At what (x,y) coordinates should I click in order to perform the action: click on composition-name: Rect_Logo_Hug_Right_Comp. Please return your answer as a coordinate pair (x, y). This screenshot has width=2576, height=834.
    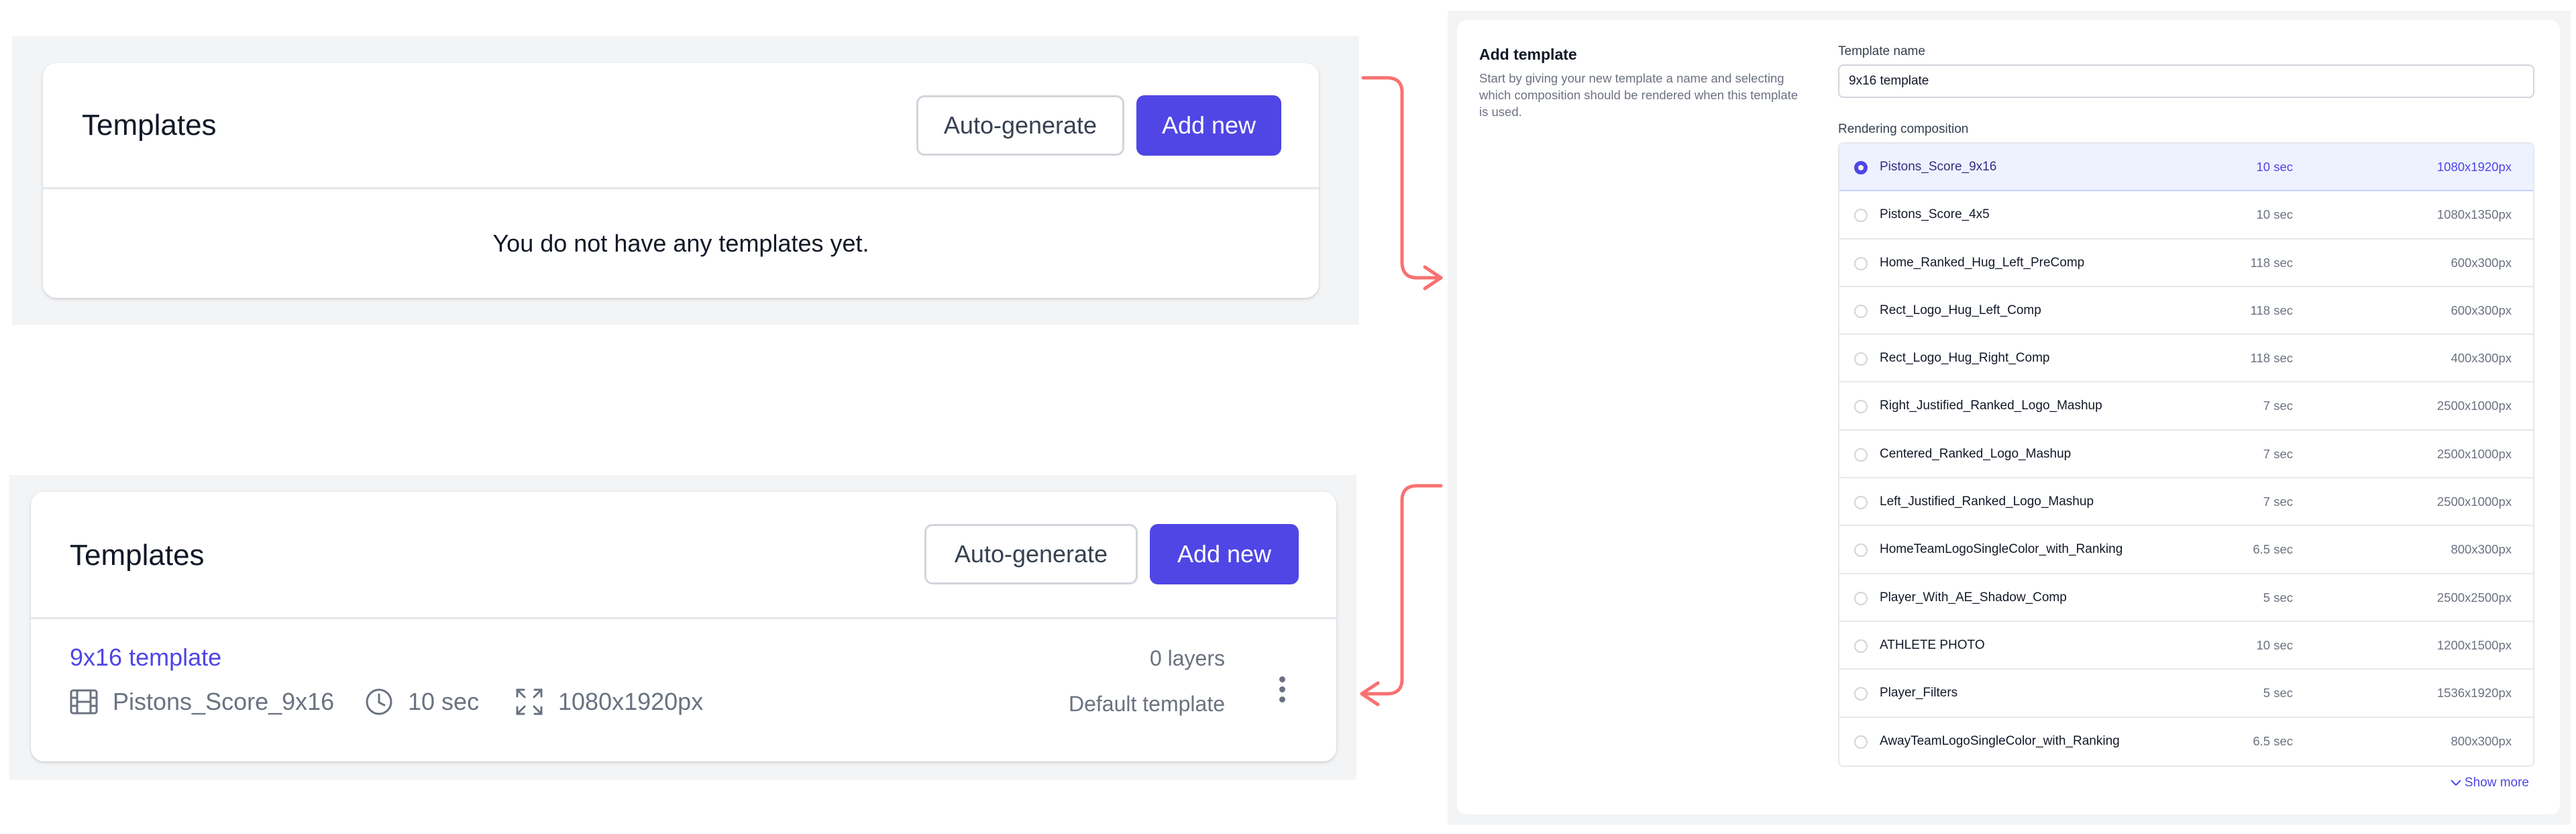
    Looking at the image, I should click on (1965, 359).